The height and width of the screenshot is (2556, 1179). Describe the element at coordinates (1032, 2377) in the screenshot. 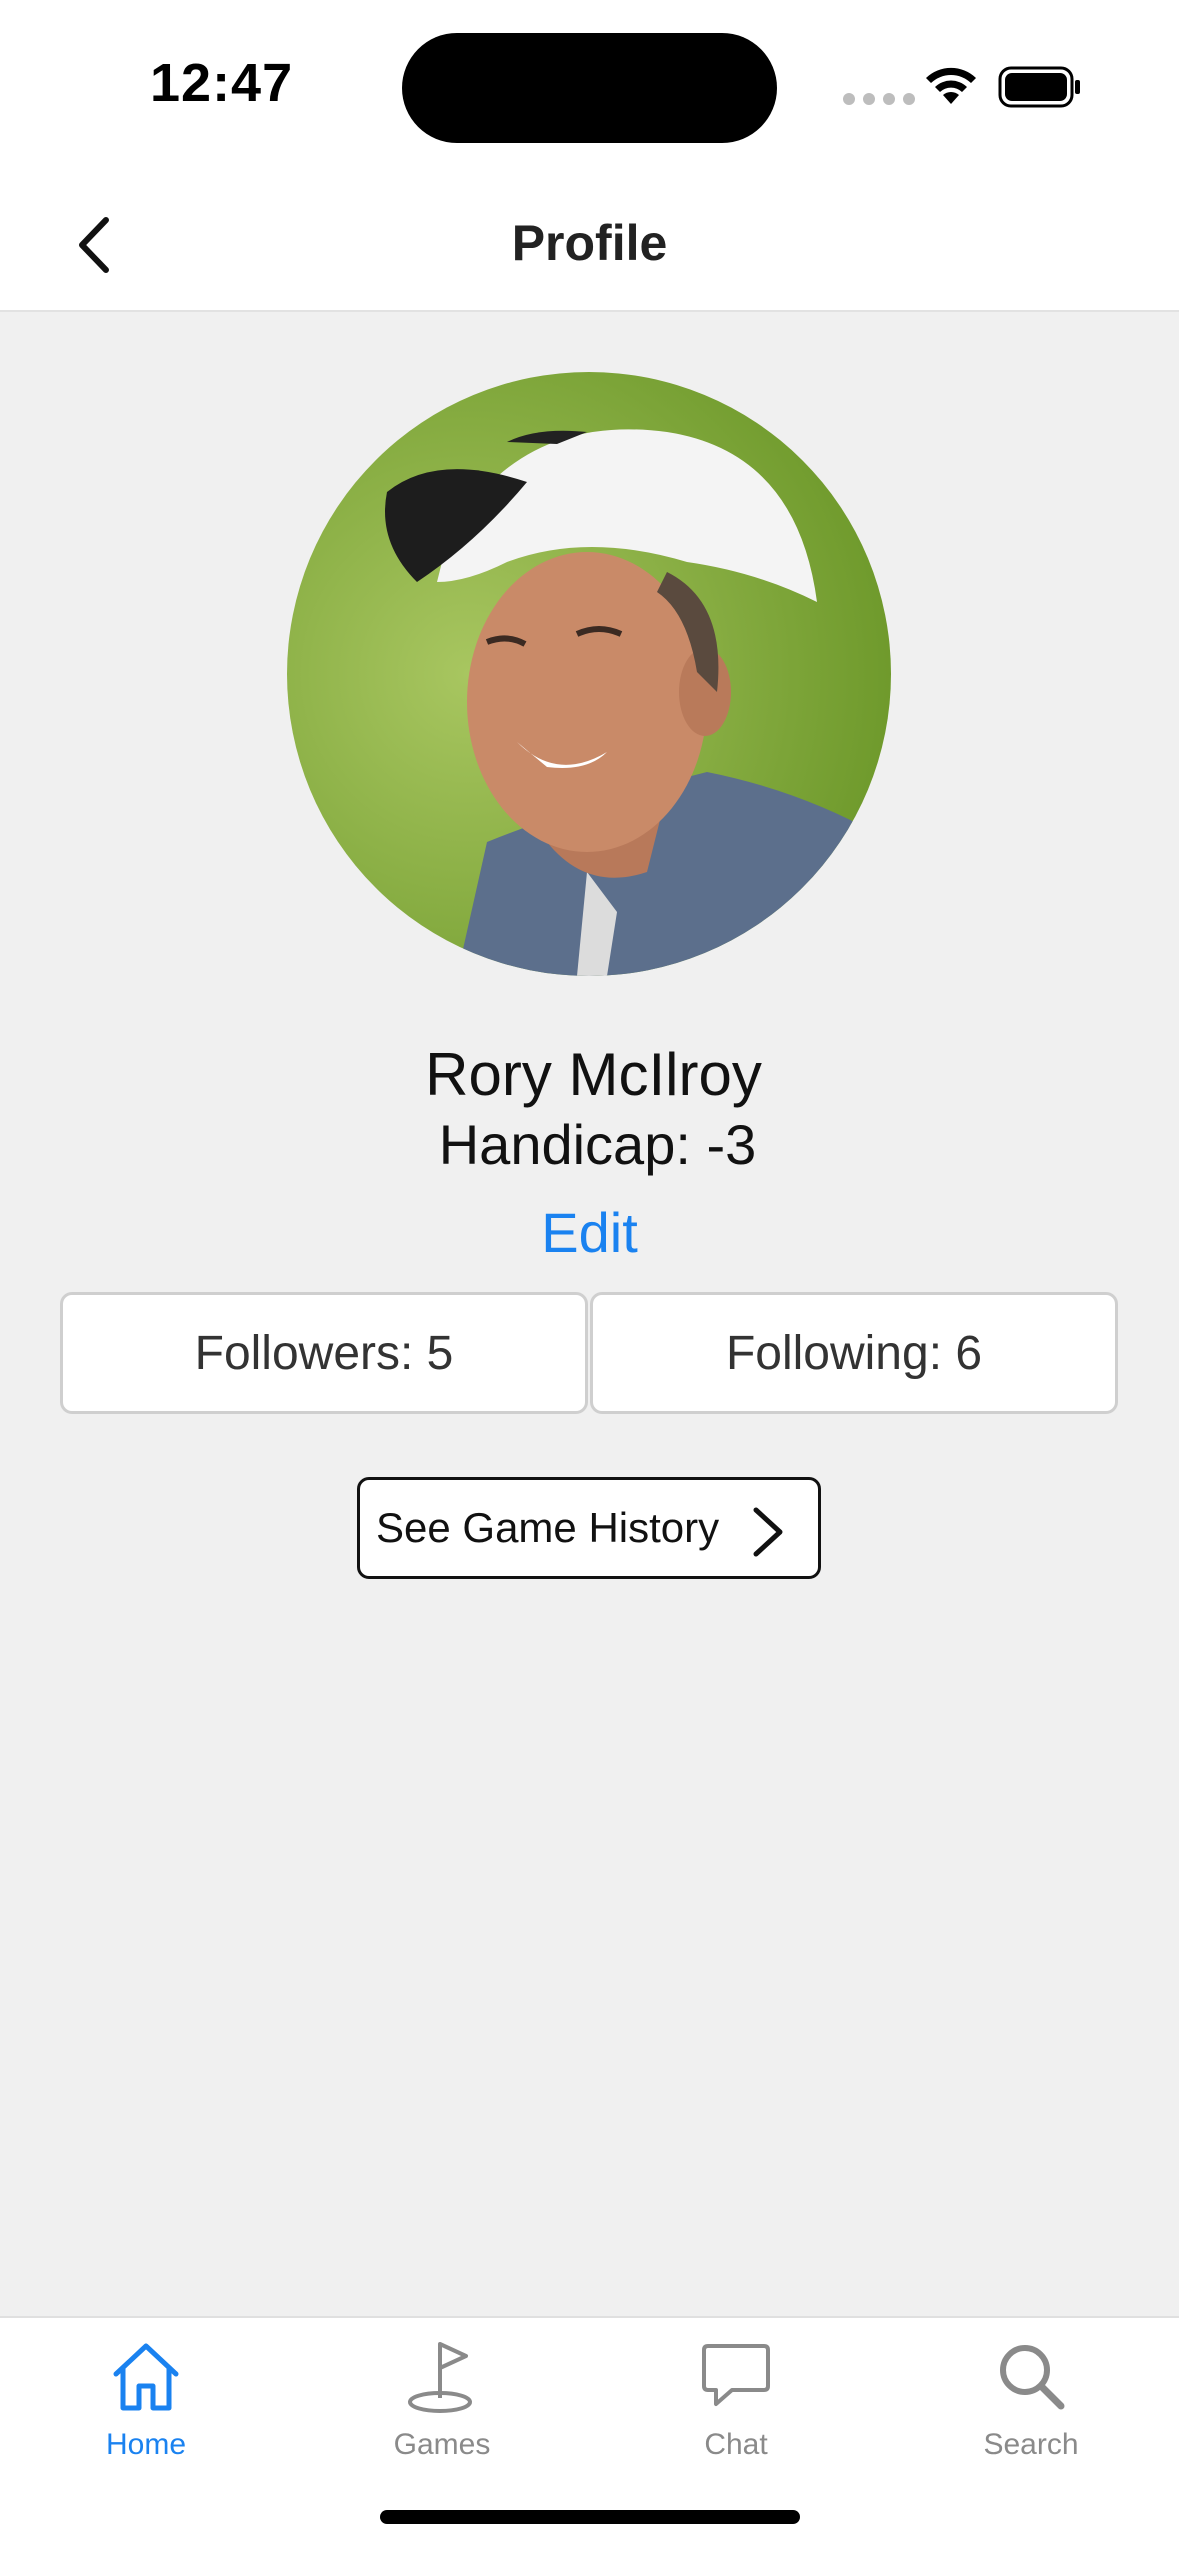

I see `search-icon` at that location.